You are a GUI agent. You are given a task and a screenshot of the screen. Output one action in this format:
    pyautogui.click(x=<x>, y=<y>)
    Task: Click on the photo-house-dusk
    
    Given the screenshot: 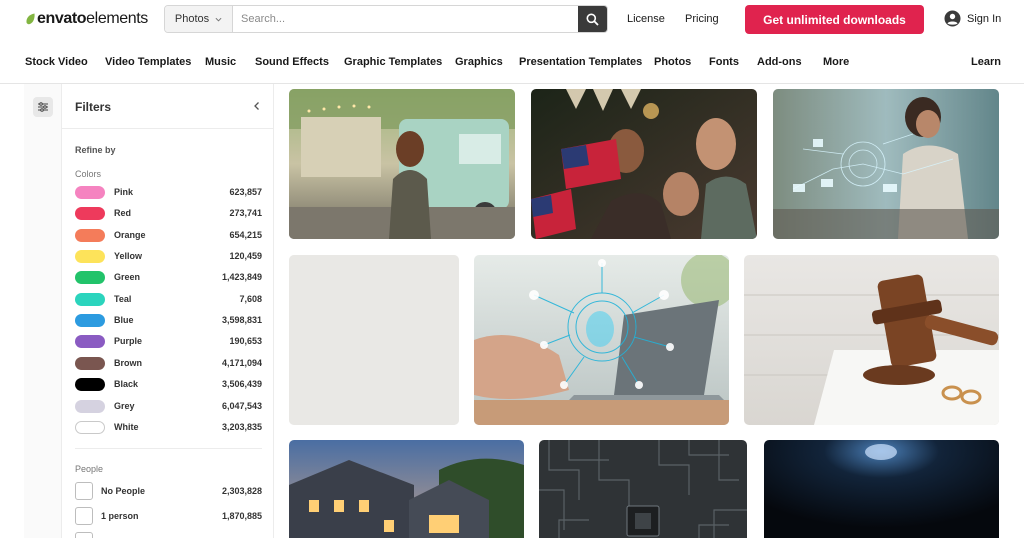 What is the action you would take?
    pyautogui.click(x=406, y=489)
    